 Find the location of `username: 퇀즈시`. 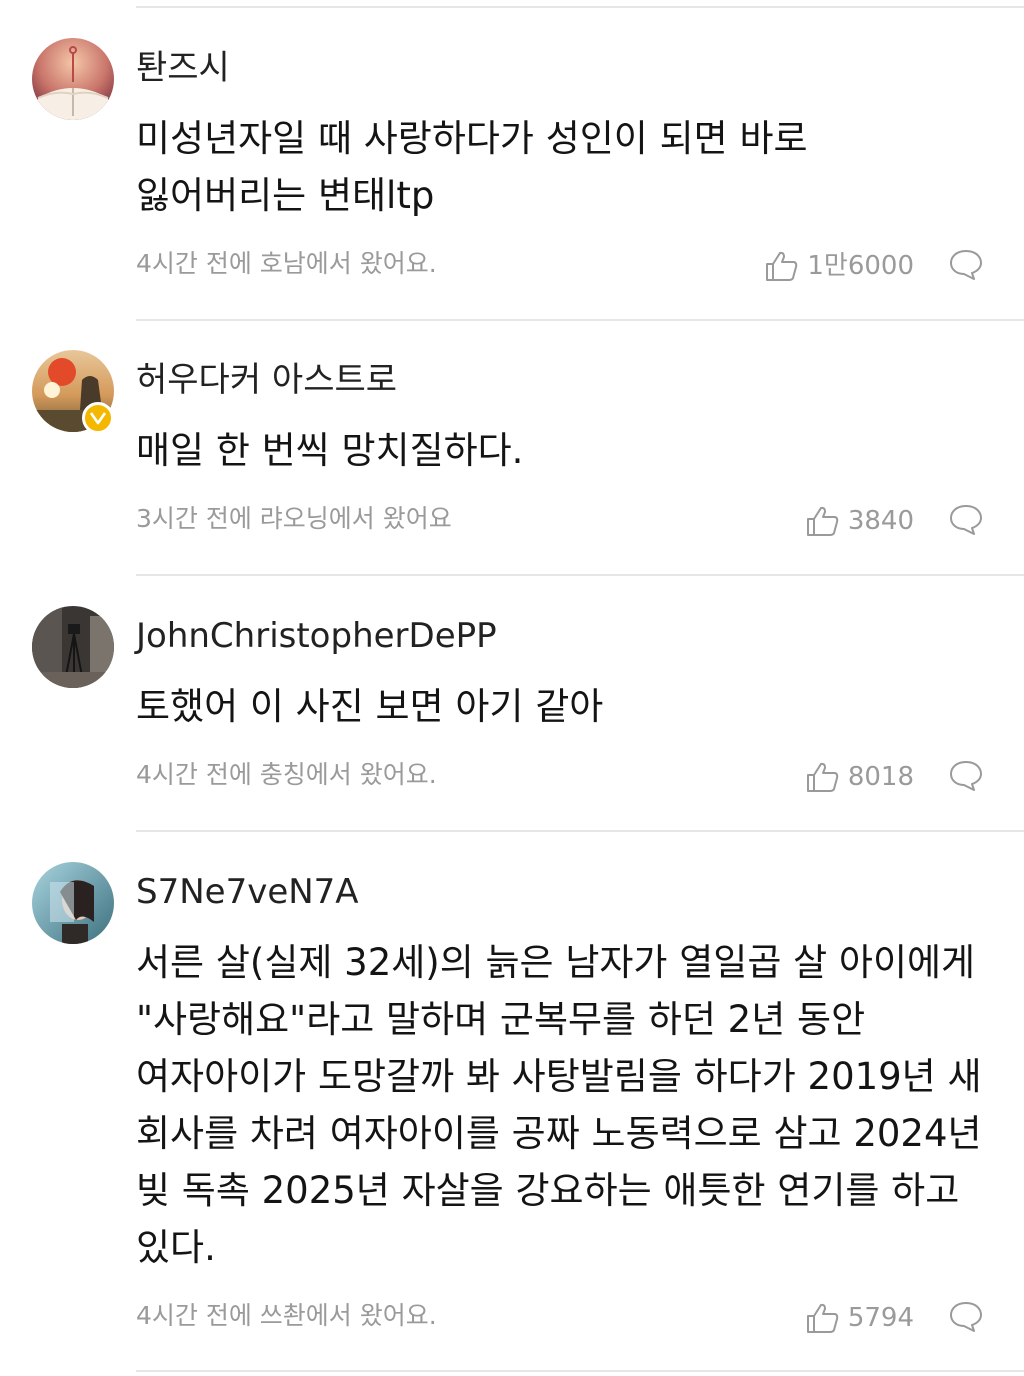

username: 퇀즈시 is located at coordinates (183, 68).